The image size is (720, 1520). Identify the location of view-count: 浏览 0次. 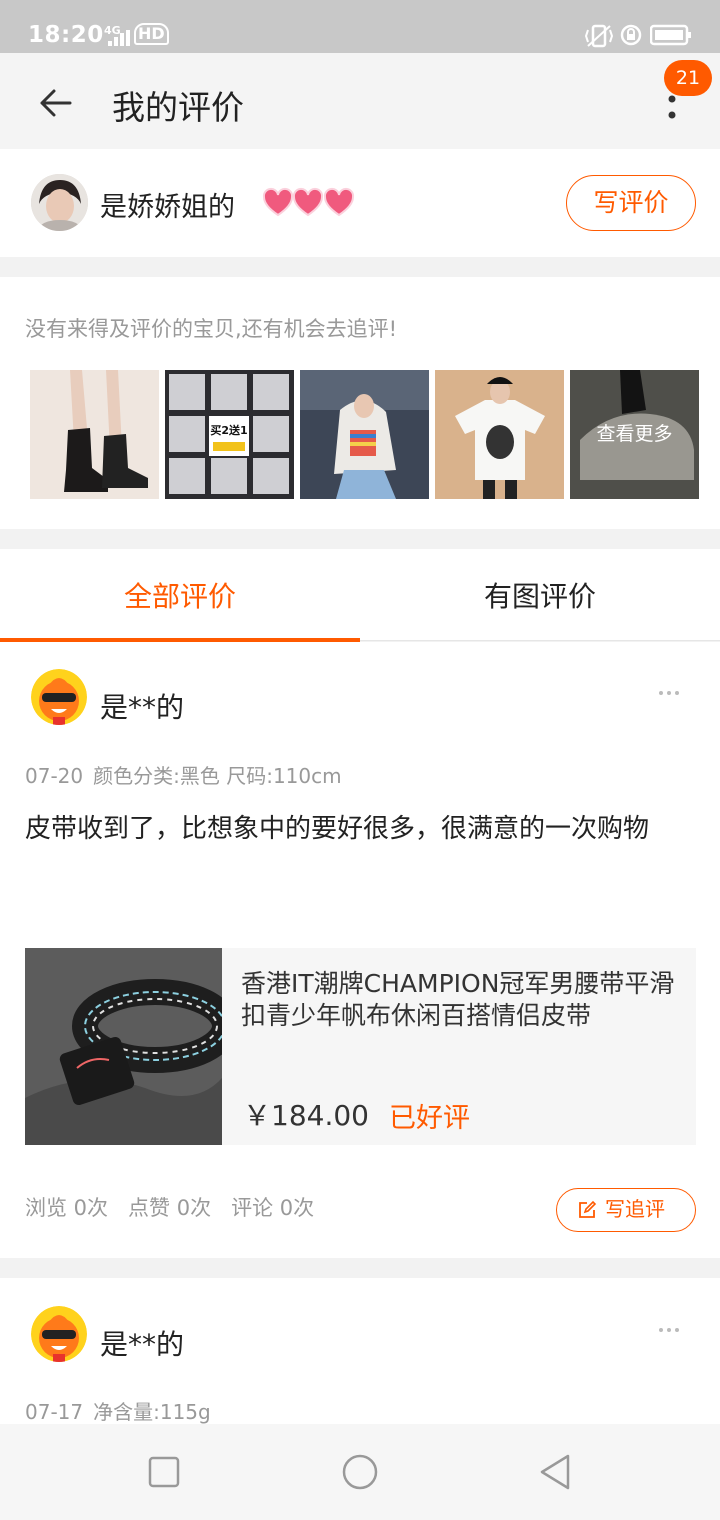
(67, 1208).